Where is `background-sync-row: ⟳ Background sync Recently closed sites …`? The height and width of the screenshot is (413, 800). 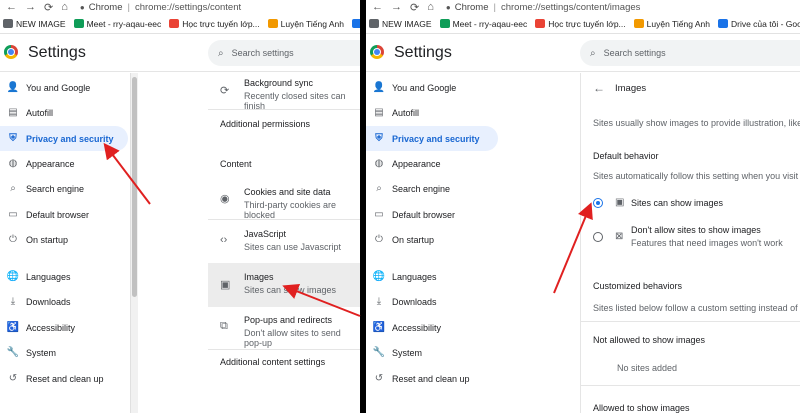 background-sync-row: ⟳ Background sync Recently closed sites … is located at coordinates (284, 93).